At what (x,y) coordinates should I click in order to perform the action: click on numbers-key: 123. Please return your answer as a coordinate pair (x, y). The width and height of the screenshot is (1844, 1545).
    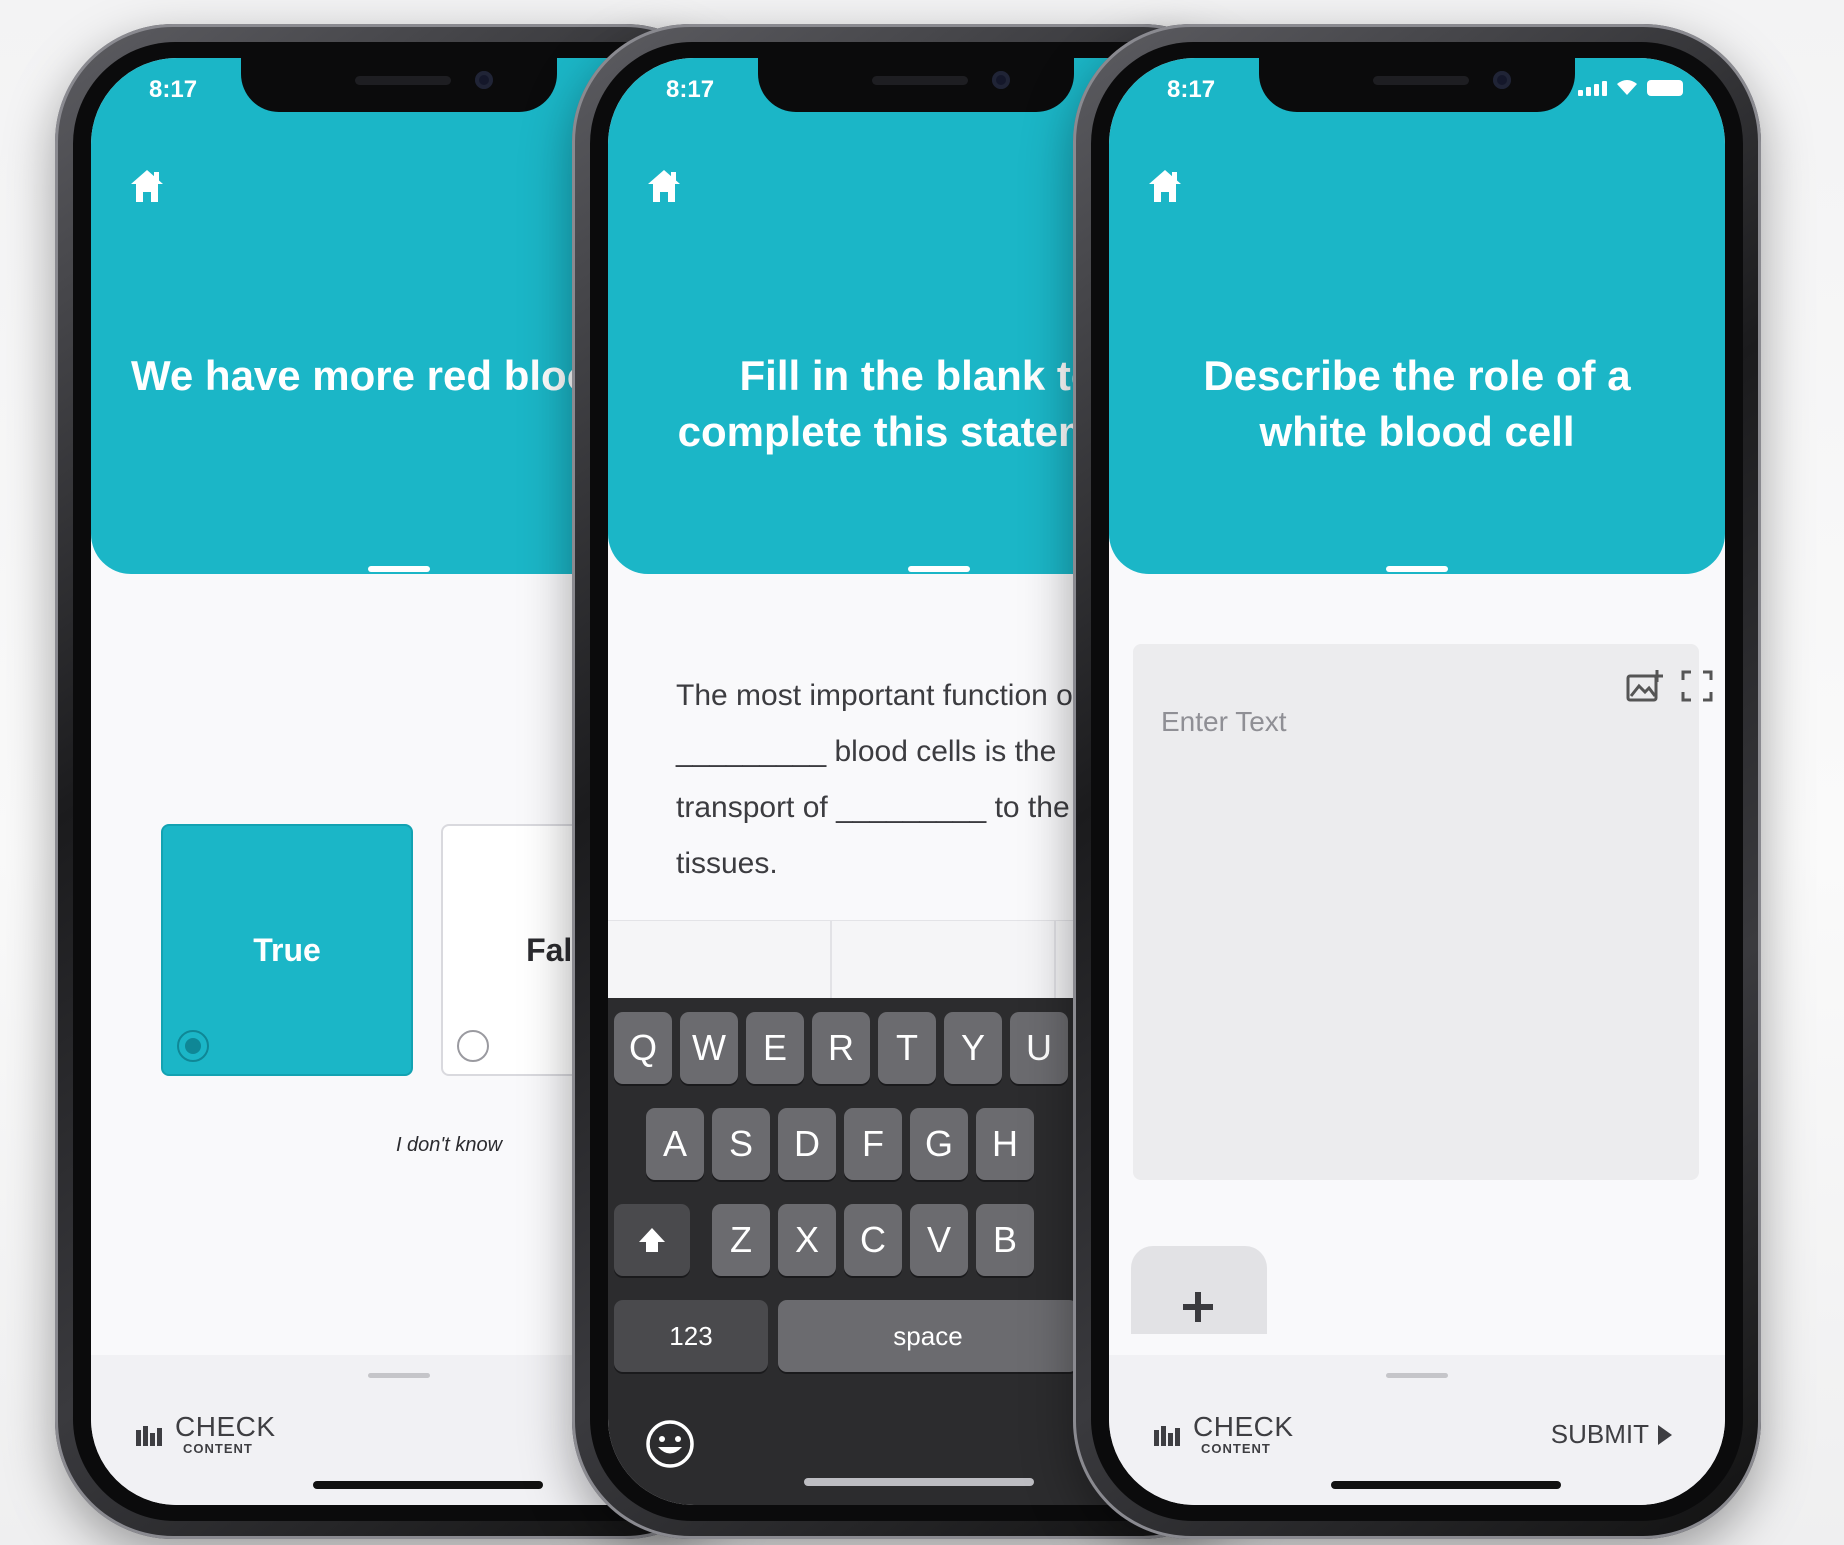
    Looking at the image, I should click on (691, 1336).